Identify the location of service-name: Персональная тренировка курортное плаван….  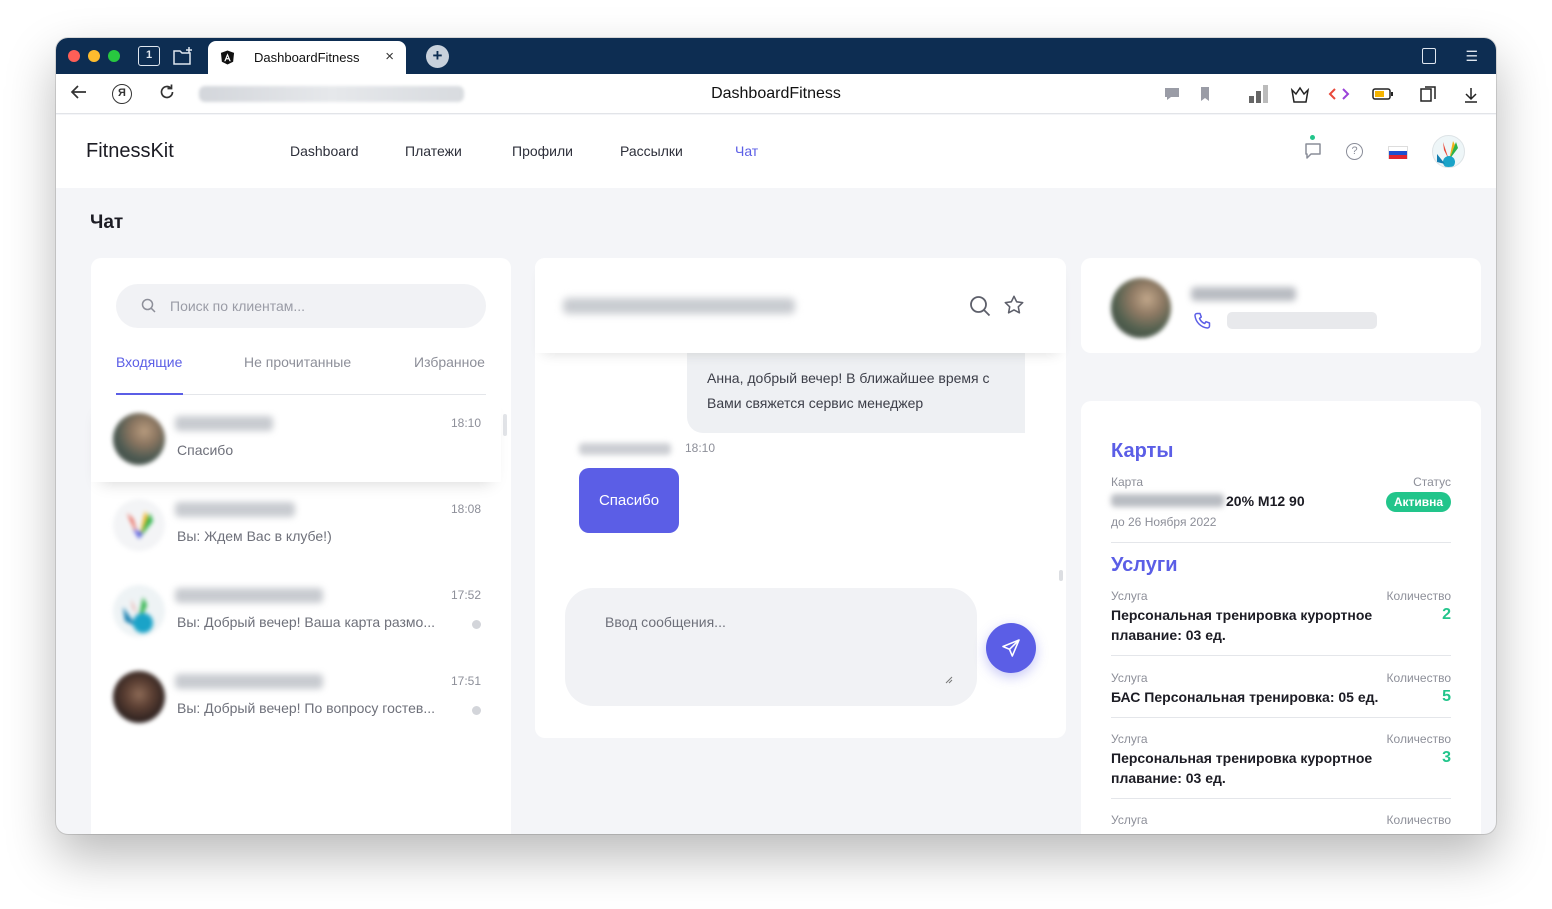
(1242, 625).